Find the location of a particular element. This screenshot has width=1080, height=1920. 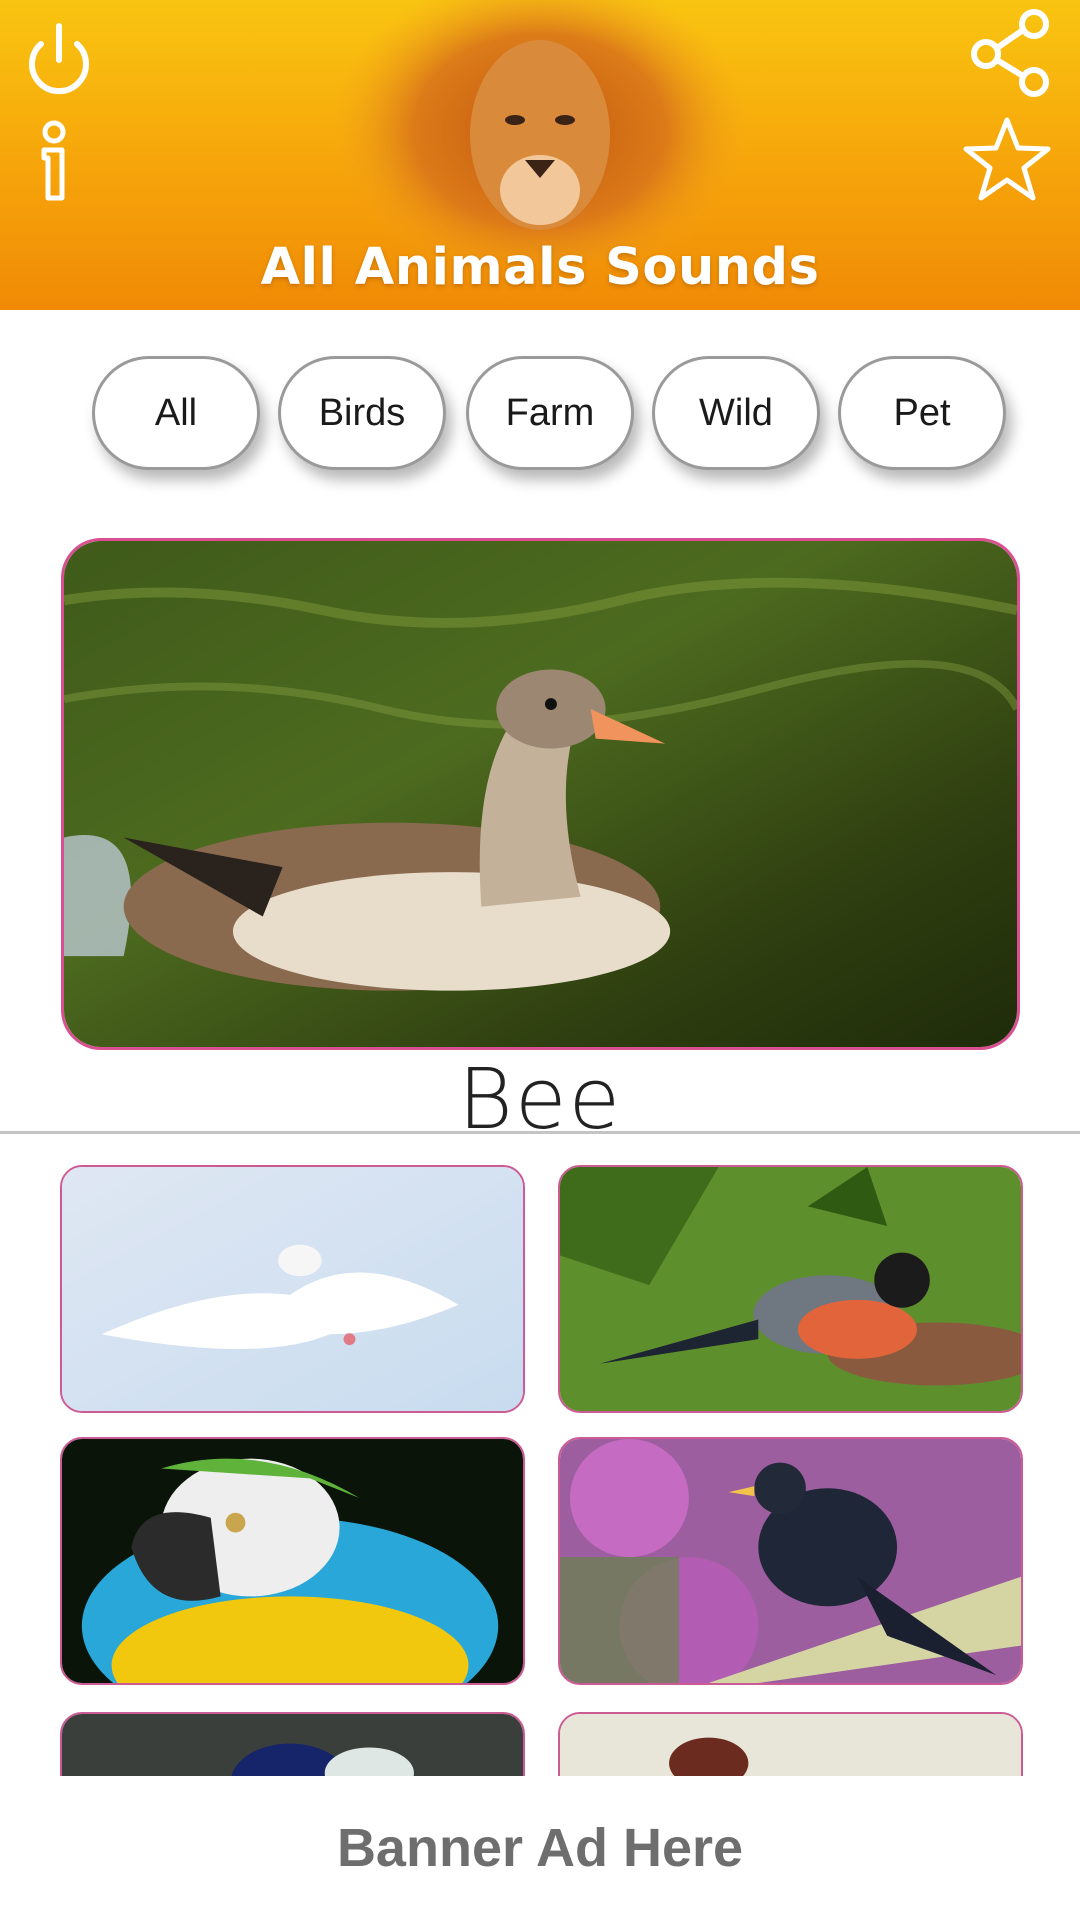

info-button is located at coordinates (59, 163).